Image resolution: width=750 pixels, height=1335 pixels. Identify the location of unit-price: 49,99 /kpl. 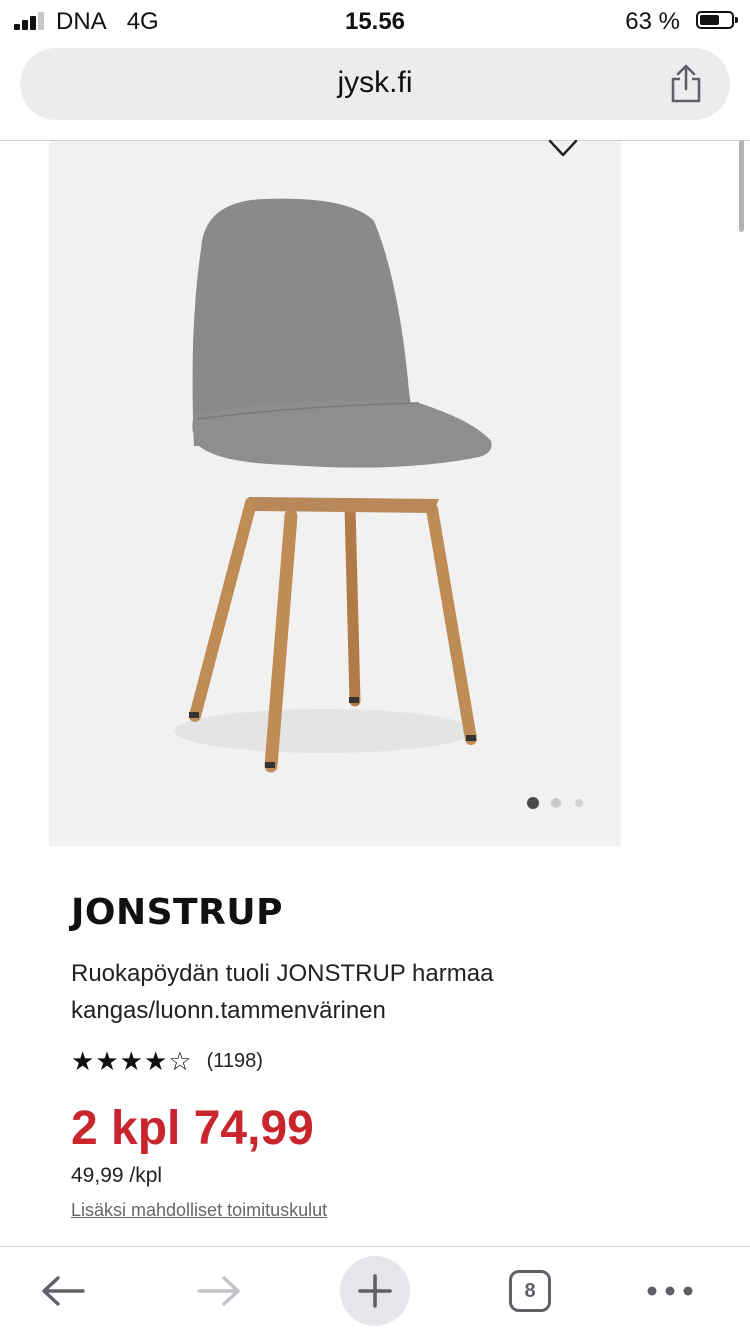
(117, 1175).